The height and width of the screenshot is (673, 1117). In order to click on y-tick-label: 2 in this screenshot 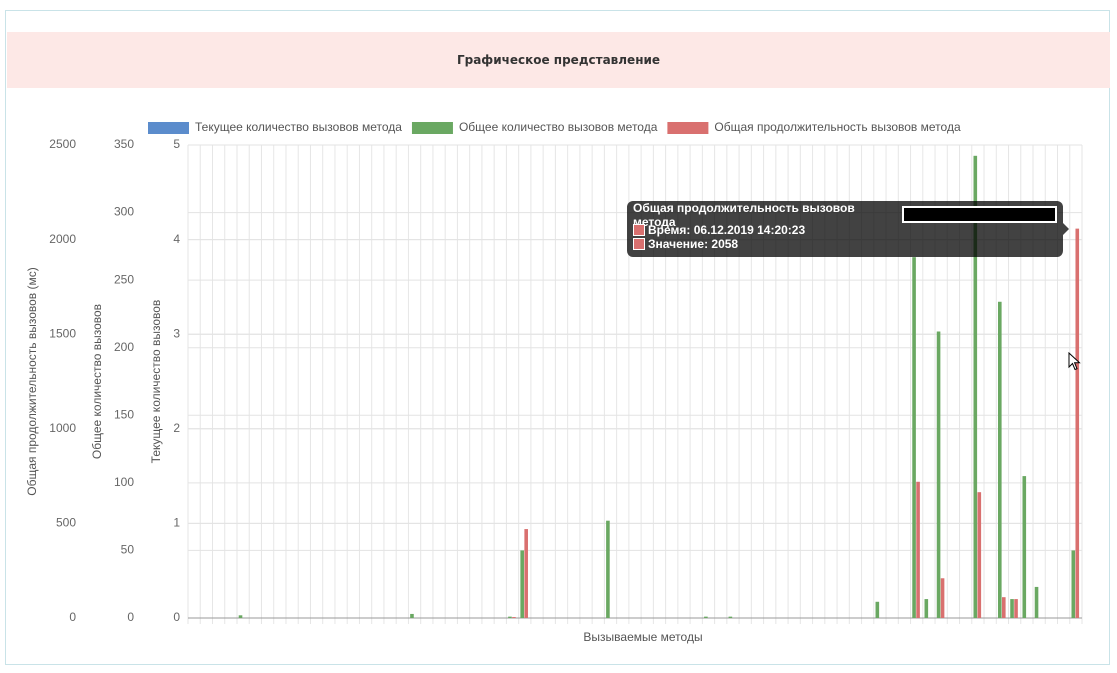, I will do `click(176, 428)`.